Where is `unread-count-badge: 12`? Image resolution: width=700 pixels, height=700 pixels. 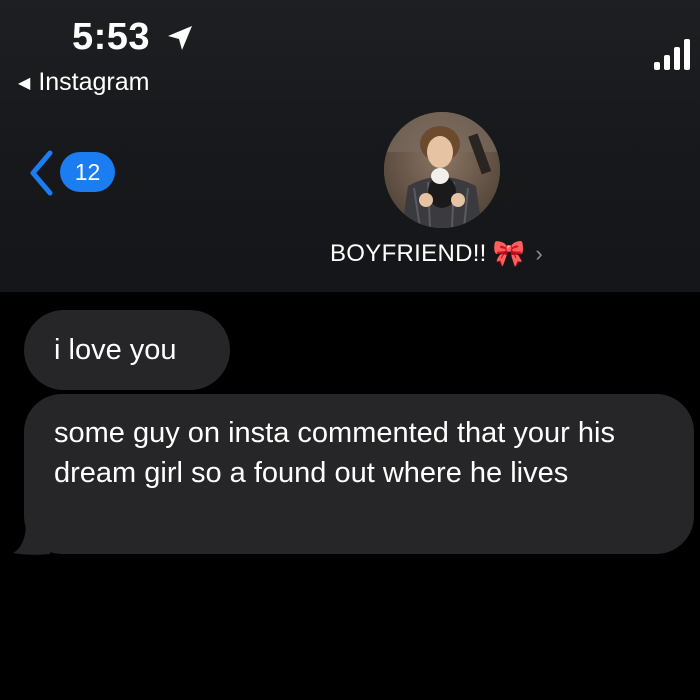
unread-count-badge: 12 is located at coordinates (87, 172).